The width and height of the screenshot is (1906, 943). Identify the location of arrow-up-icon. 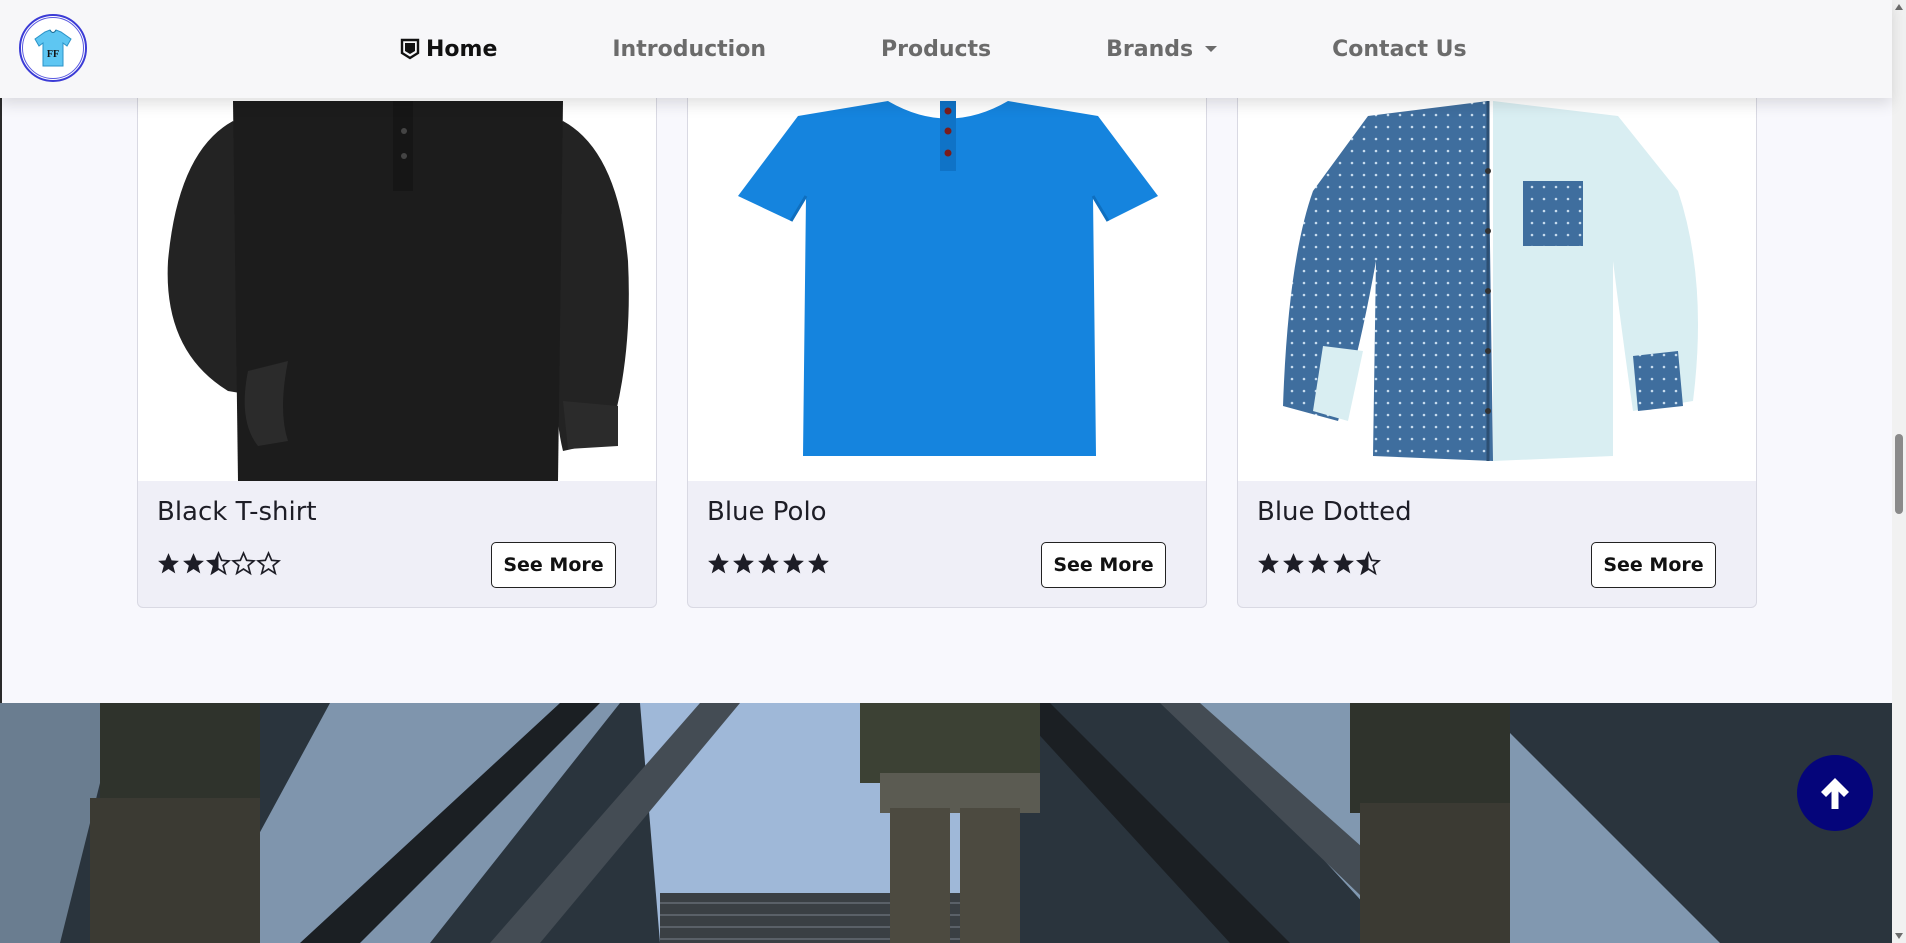
(1835, 793).